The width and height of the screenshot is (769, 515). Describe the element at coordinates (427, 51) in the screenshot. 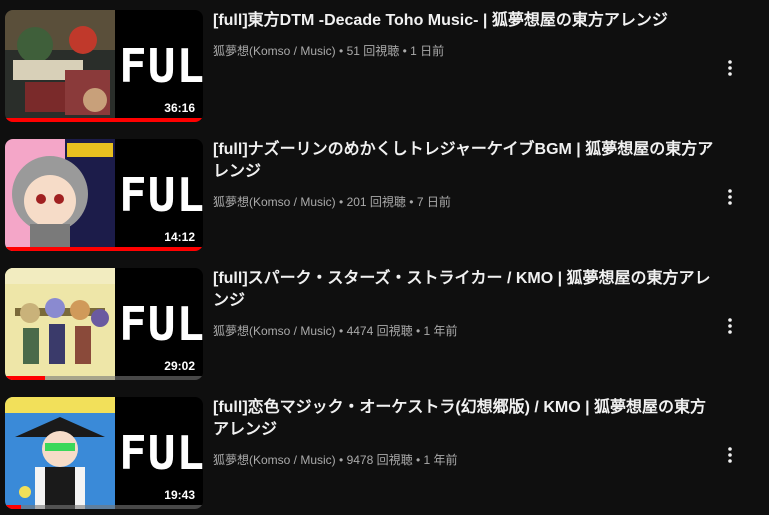

I see `upload-age: 1 日前` at that location.